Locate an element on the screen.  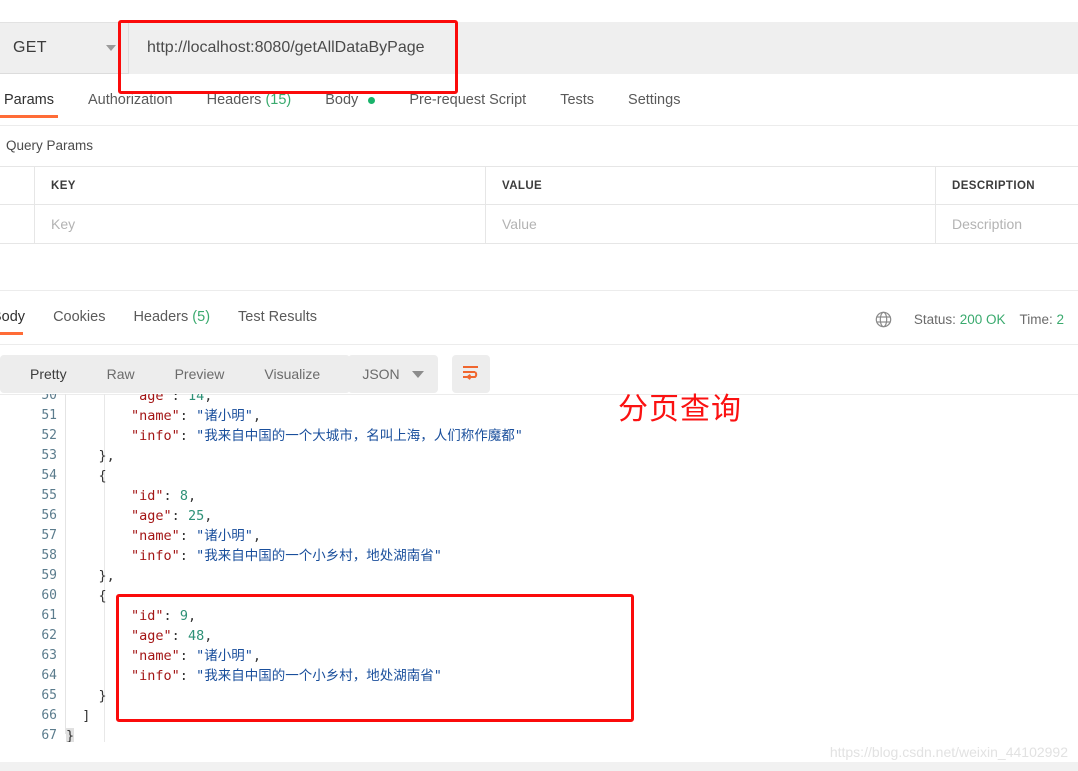
line-number: 51 is located at coordinates (49, 415).